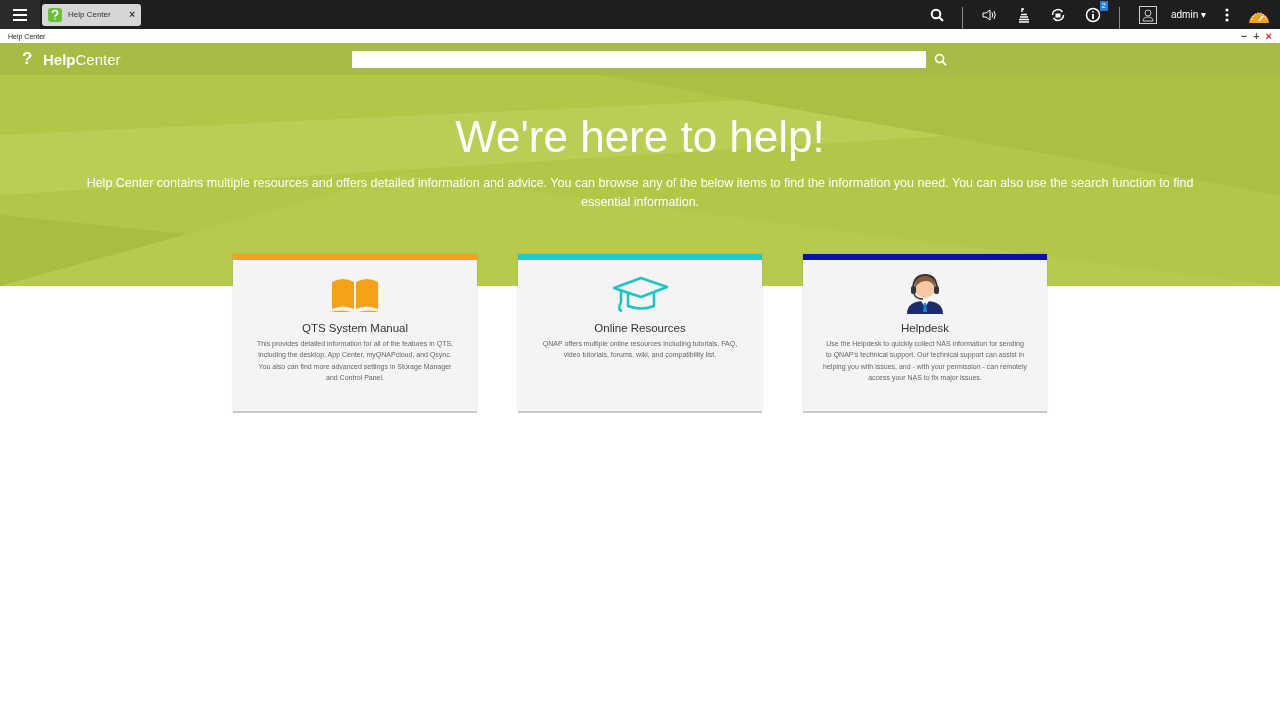  Describe the element at coordinates (990, 14) in the screenshot. I see `speaker-icon` at that location.